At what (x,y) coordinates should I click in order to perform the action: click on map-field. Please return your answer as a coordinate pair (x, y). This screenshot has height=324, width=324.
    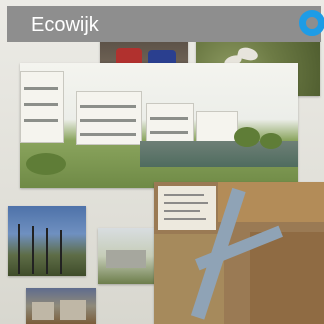
    Looking at the image, I should click on (287, 278).